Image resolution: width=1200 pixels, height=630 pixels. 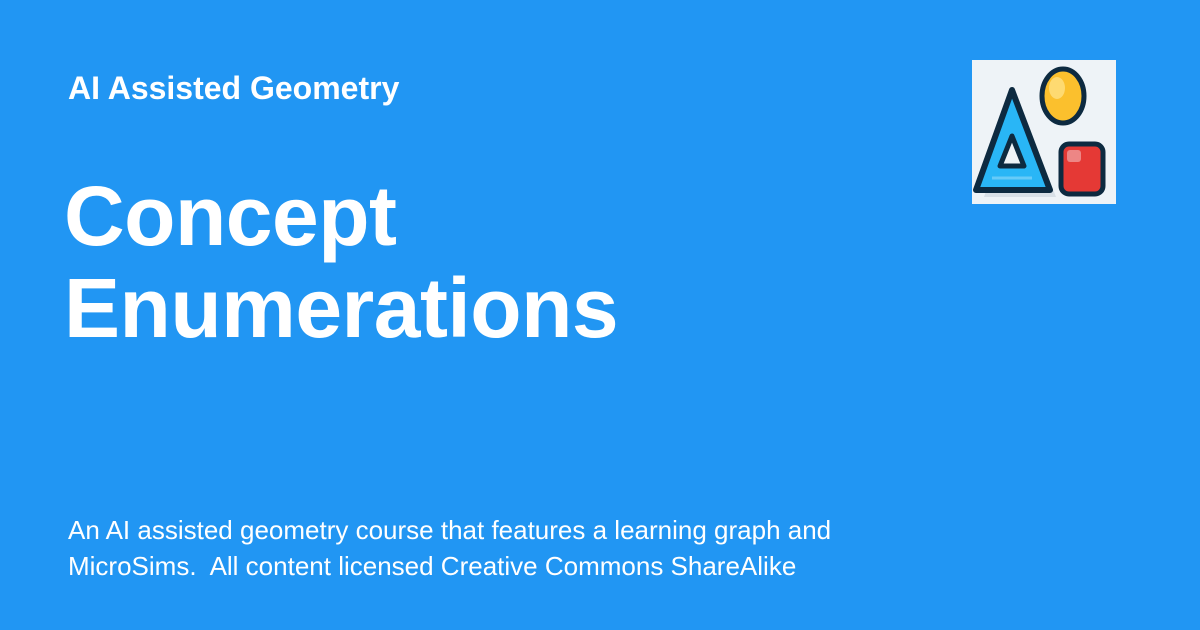 What do you see at coordinates (1082, 169) in the screenshot?
I see `square-shape` at bounding box center [1082, 169].